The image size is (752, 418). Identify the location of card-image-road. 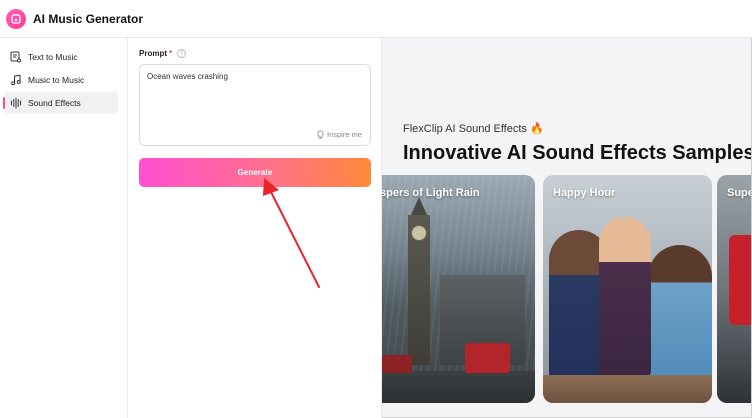
(458, 387).